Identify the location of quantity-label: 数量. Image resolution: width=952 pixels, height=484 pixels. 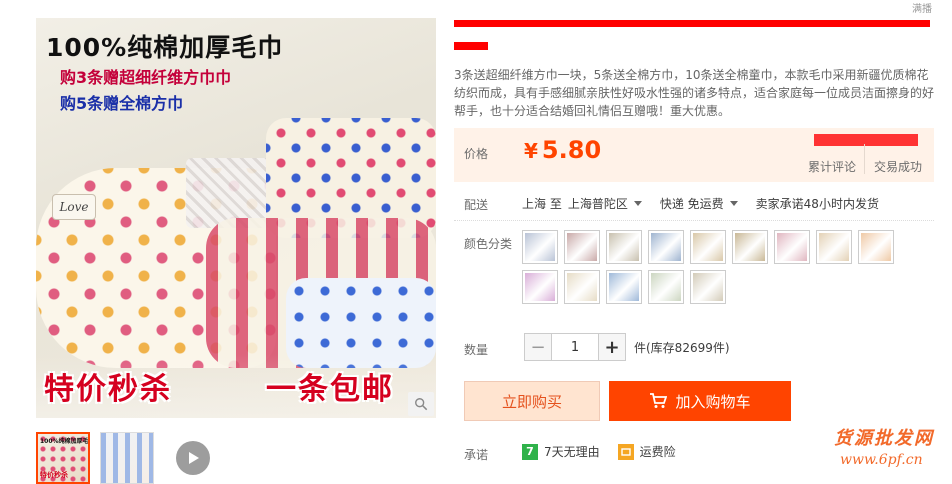
(476, 350).